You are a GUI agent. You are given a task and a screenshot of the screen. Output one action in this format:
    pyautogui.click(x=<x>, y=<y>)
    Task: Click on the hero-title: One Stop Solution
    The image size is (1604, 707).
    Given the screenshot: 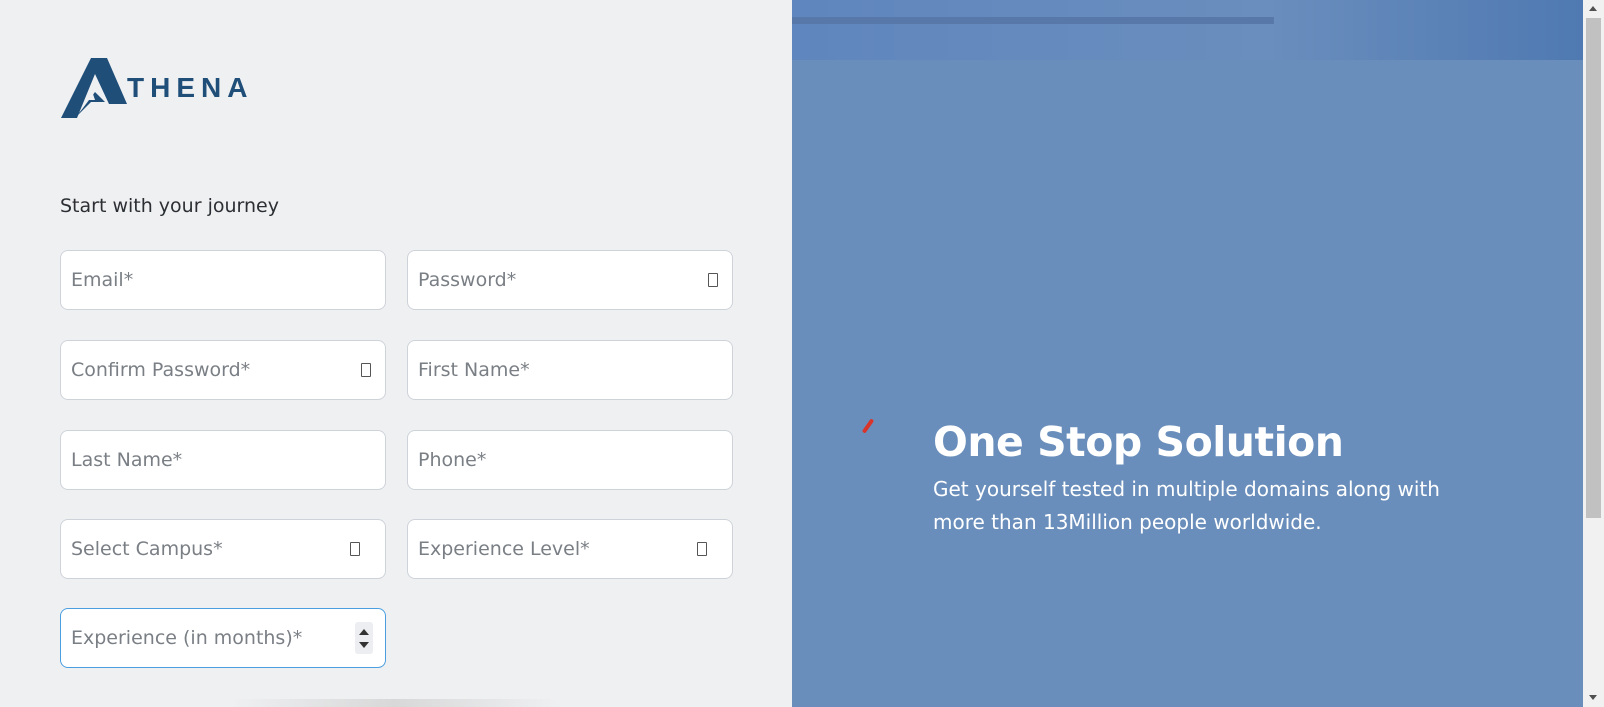 What is the action you would take?
    pyautogui.click(x=1138, y=442)
    